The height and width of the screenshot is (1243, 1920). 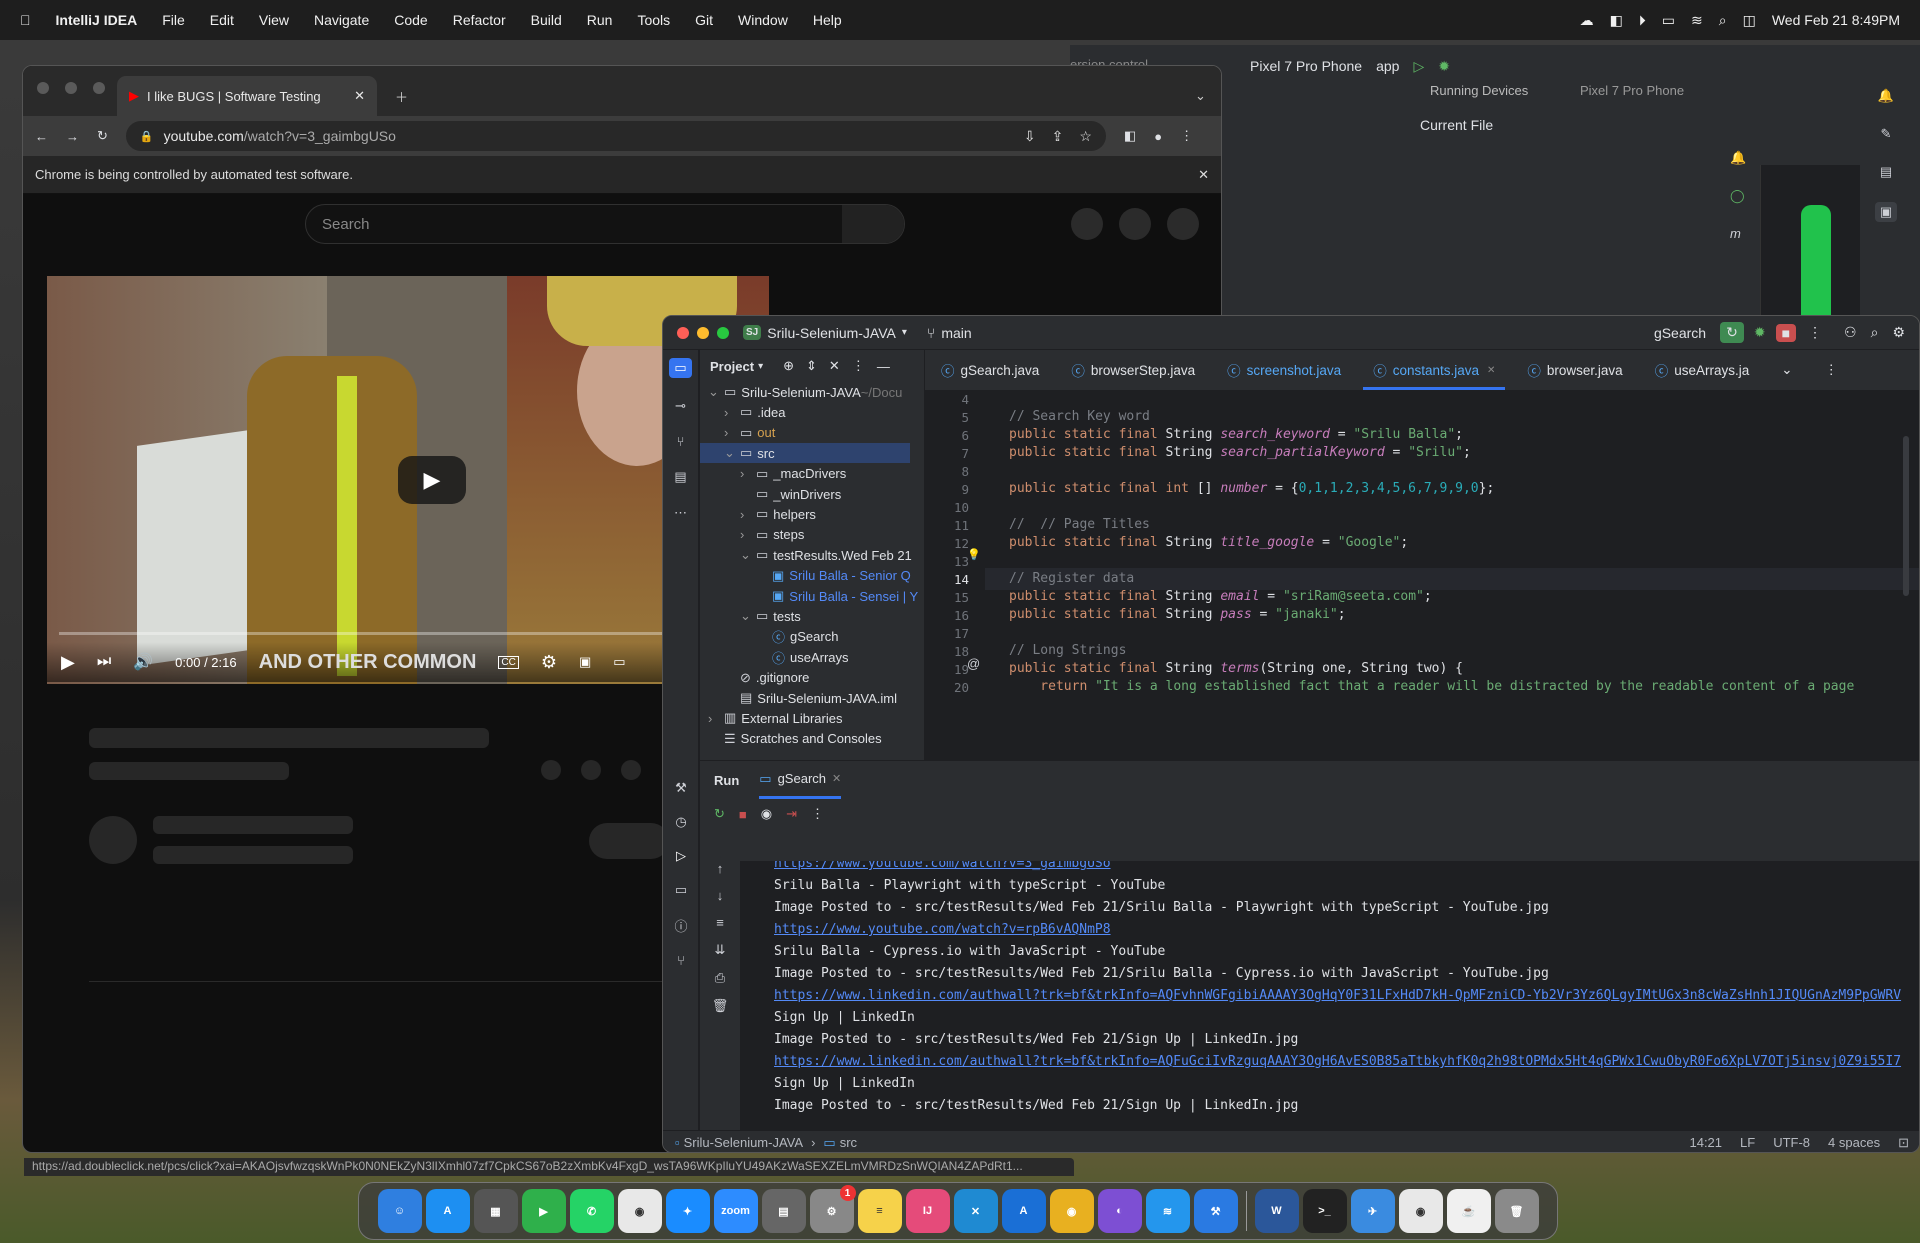 What do you see at coordinates (681, 856) in the screenshot?
I see `run-tool-icon: ▷` at bounding box center [681, 856].